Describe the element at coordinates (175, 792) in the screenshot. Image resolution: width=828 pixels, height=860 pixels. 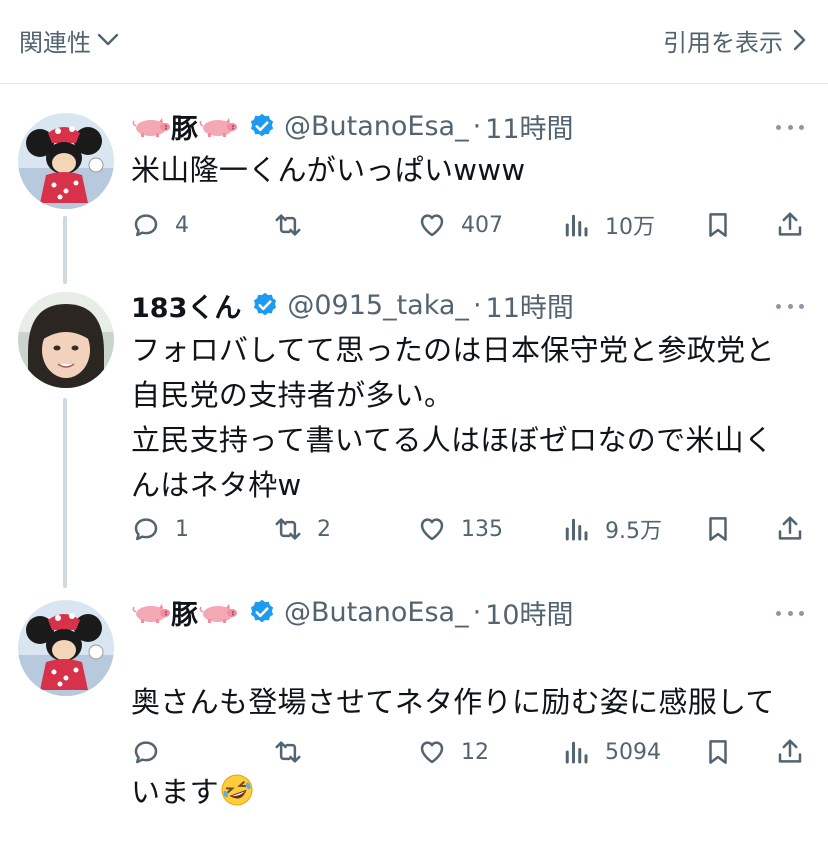
I see `post-text-fragment: います` at that location.